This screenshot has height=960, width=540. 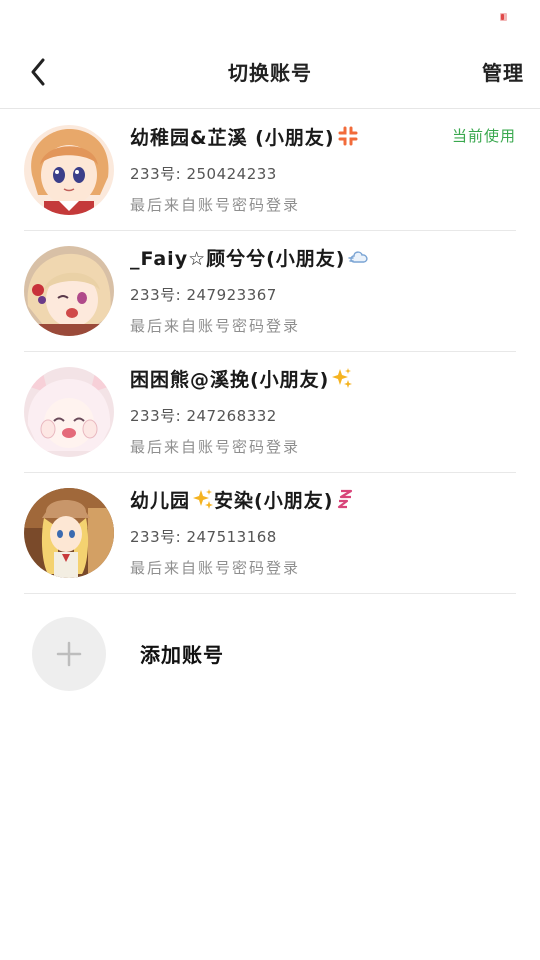 What do you see at coordinates (250, 257) in the screenshot?
I see `account-name: _Faiy☆顾兮兮(小朋友)` at bounding box center [250, 257].